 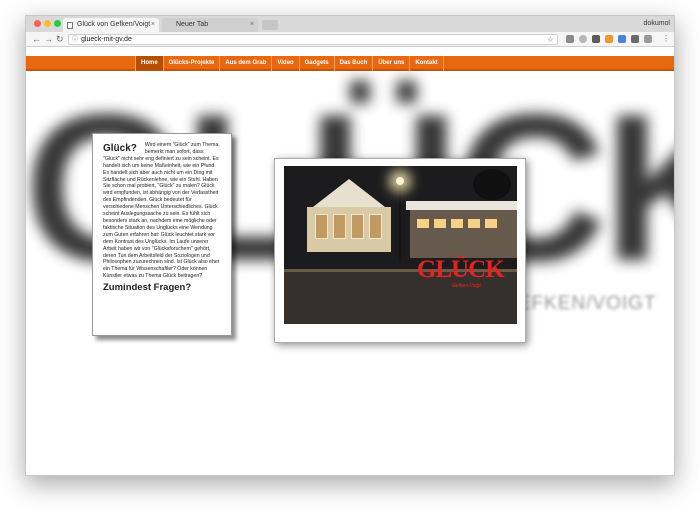 What do you see at coordinates (550, 39) in the screenshot?
I see `bookmark-star-icon: ☆` at bounding box center [550, 39].